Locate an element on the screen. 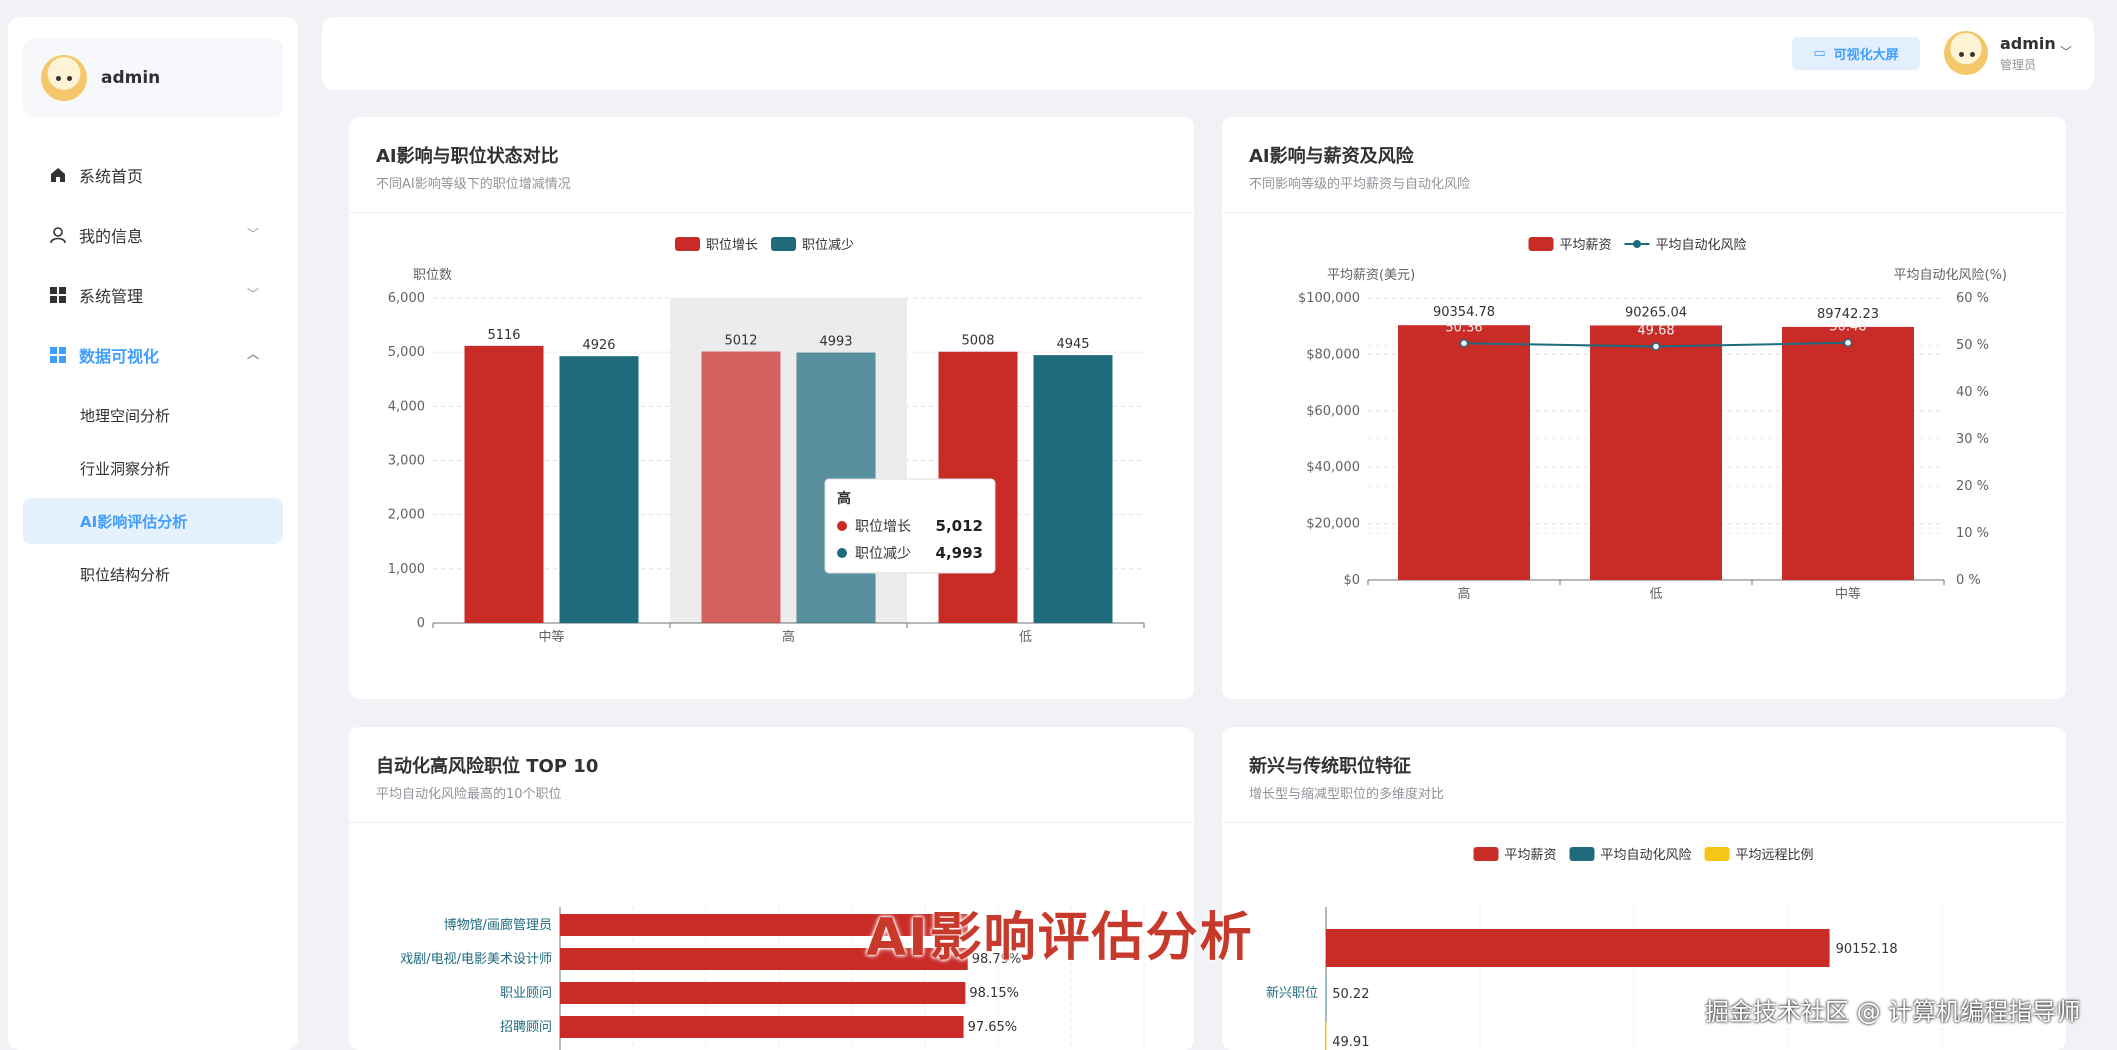 The image size is (2117, 1050). tooltip-marker is located at coordinates (842, 553).